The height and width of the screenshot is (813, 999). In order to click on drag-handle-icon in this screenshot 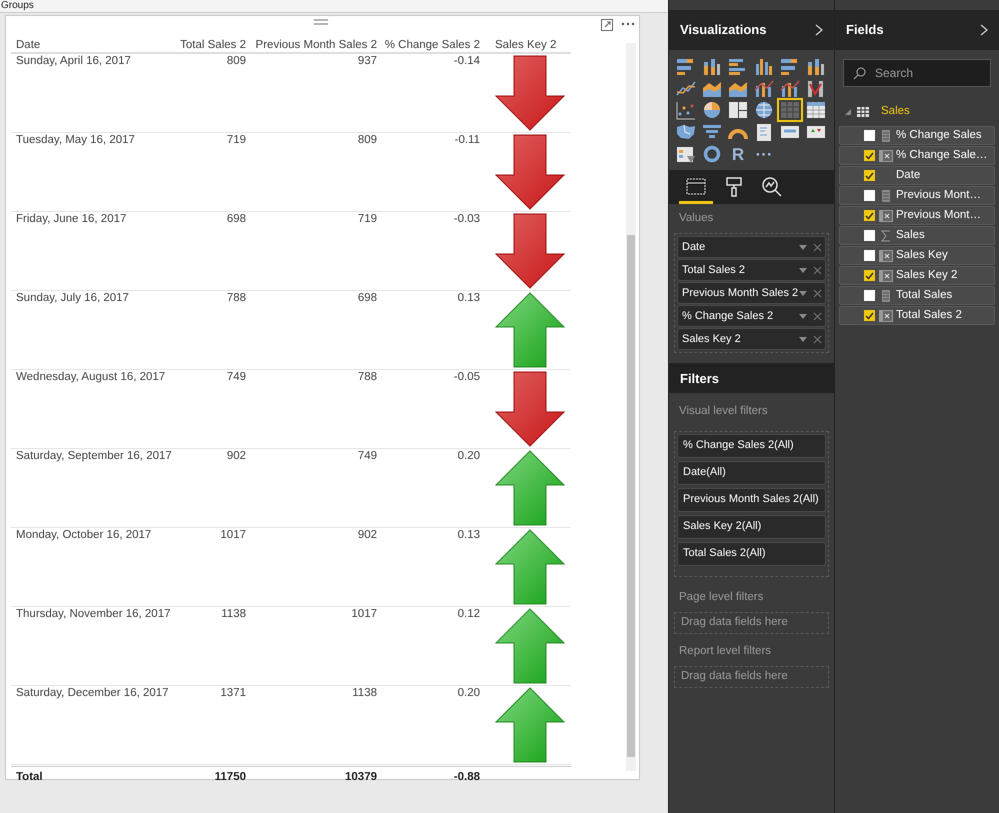, I will do `click(321, 22)`.